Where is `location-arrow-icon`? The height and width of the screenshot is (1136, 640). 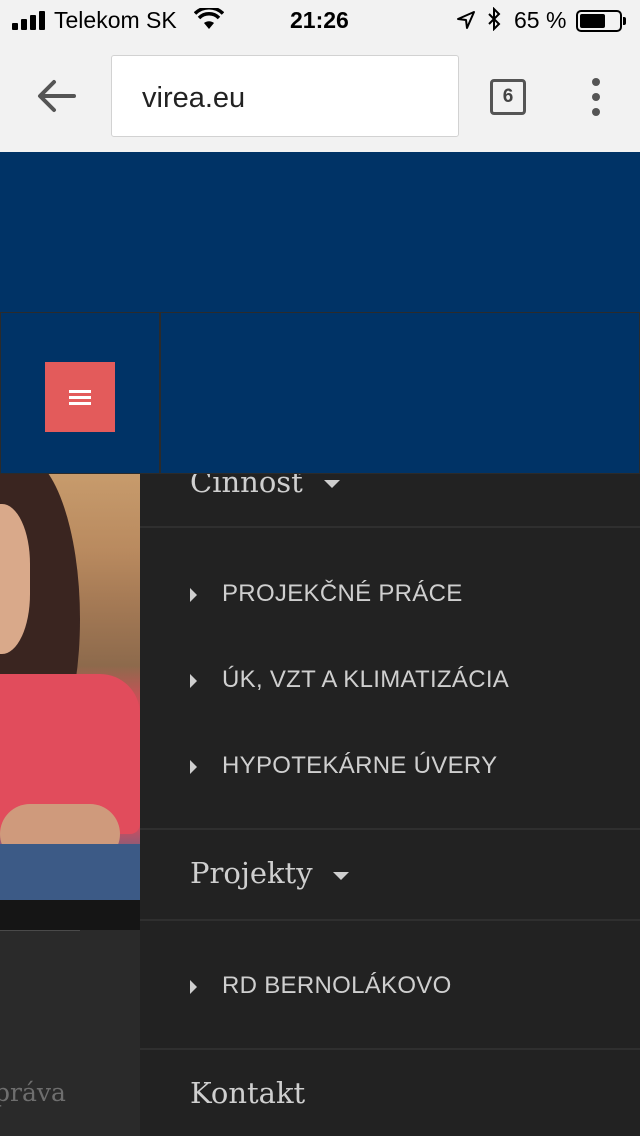
location-arrow-icon is located at coordinates (466, 22).